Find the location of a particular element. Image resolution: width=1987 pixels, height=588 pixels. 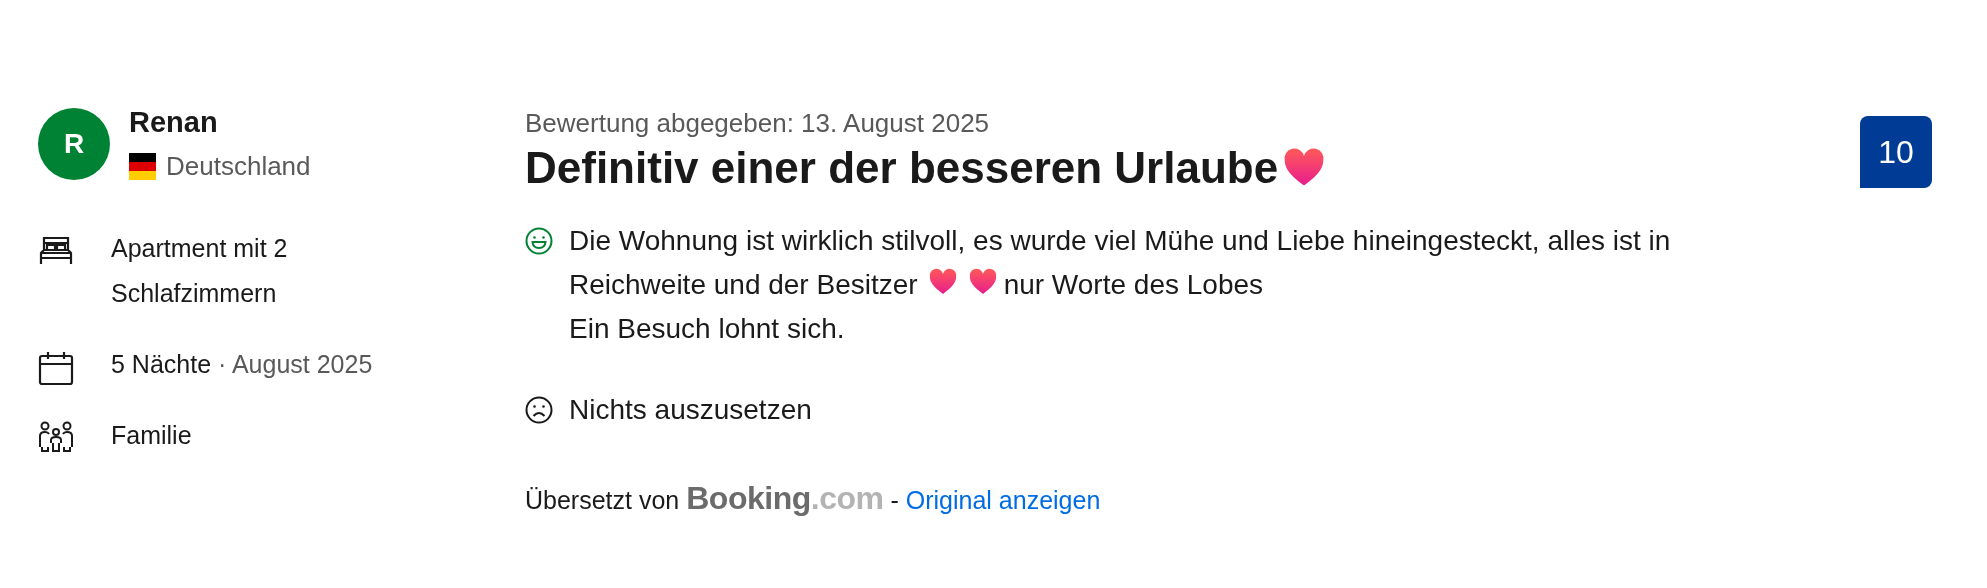

translated-label: Übersetzt von is located at coordinates (602, 500).